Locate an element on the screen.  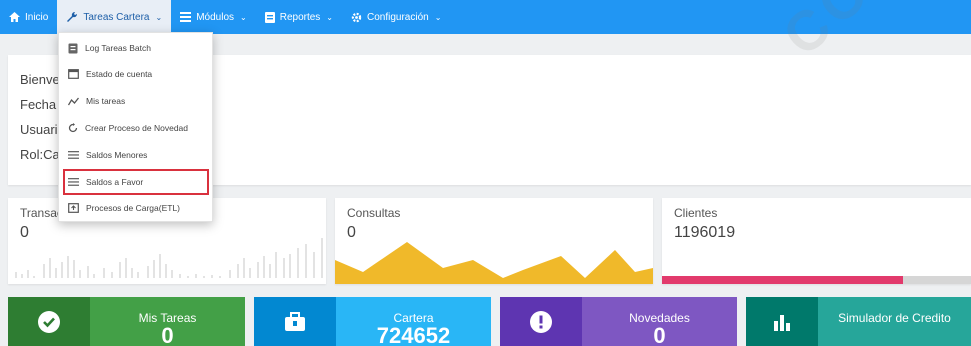
nav-home-label: Inicio is located at coordinates (37, 17).